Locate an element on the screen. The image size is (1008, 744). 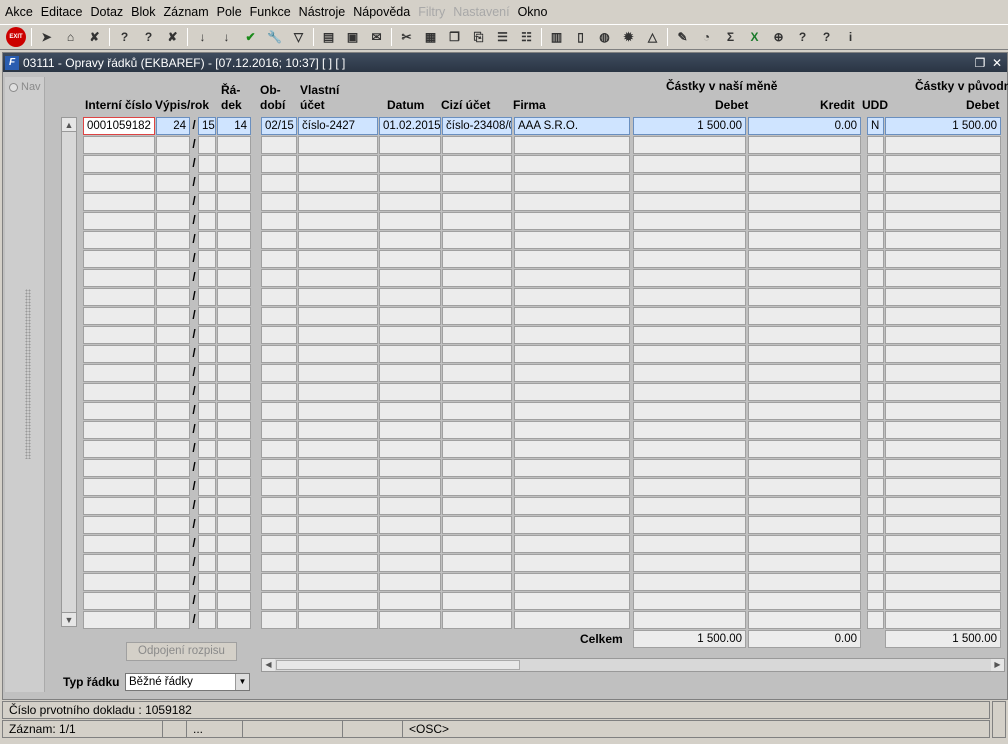
edit-icon: ✎ is located at coordinates (682, 37).